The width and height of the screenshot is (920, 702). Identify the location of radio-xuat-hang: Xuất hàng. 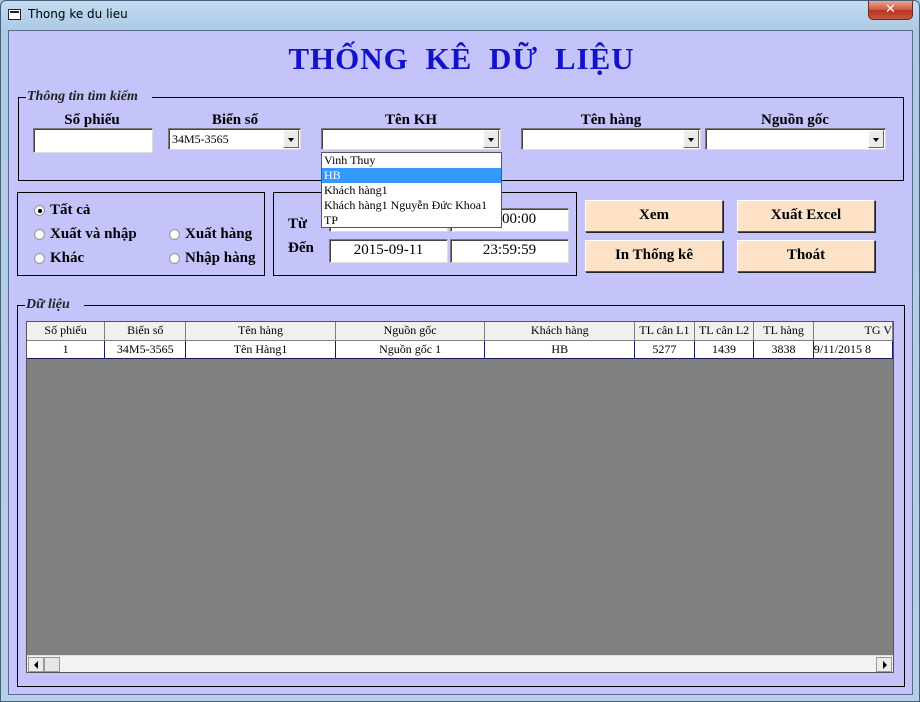
(210, 234).